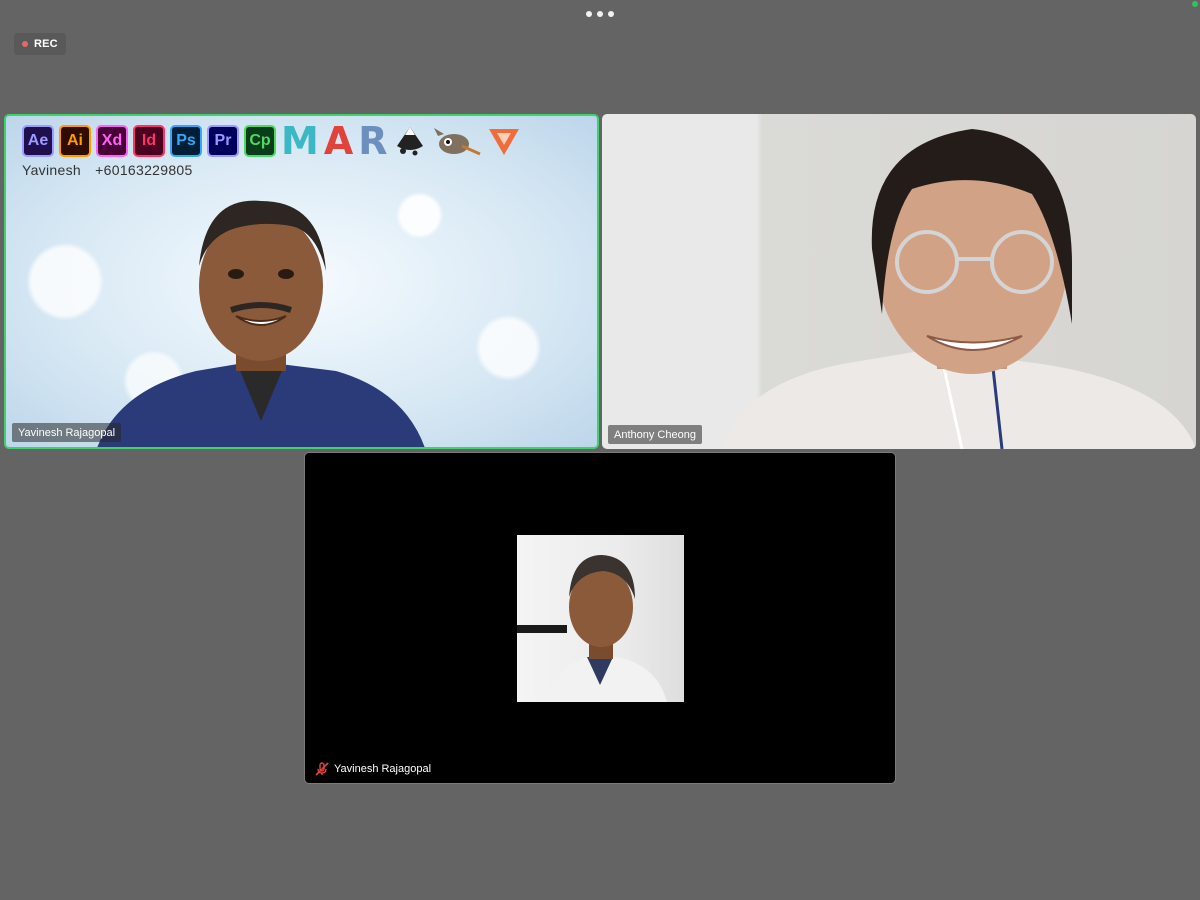  Describe the element at coordinates (75, 141) in the screenshot. I see `illustrator-icon: Ai` at that location.